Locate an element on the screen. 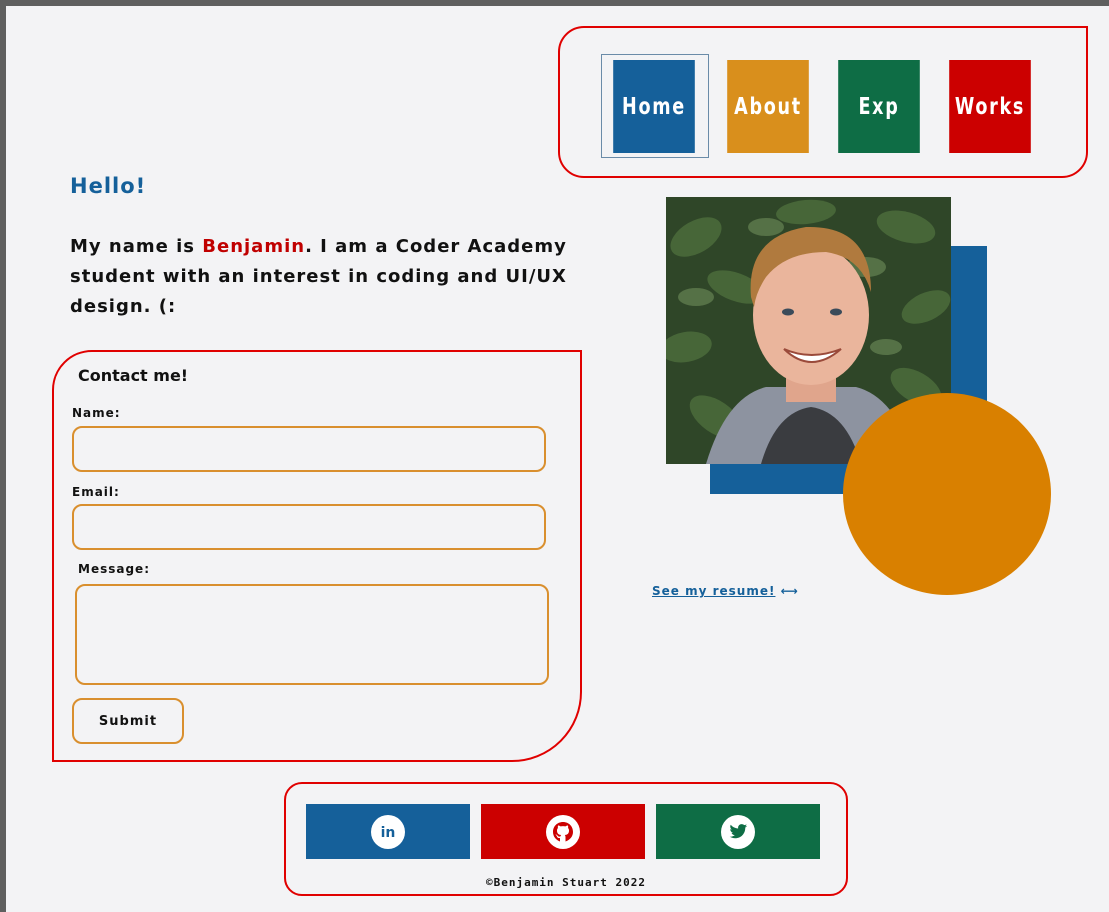 The image size is (1109, 912). contact-title: Contact me! is located at coordinates (133, 375).